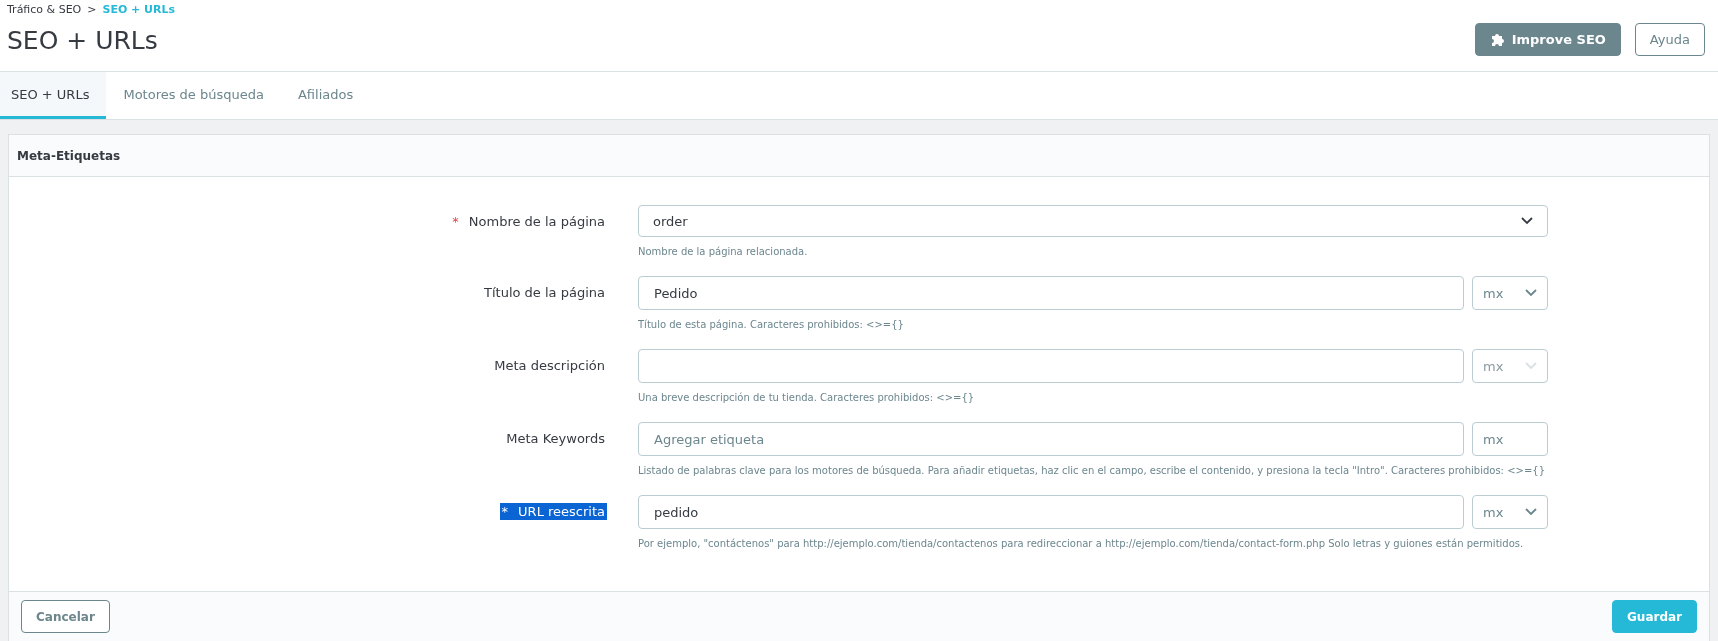 The height and width of the screenshot is (641, 1718). What do you see at coordinates (139, 9) in the screenshot?
I see `breadcrumb-link: SEO + URLs` at bounding box center [139, 9].